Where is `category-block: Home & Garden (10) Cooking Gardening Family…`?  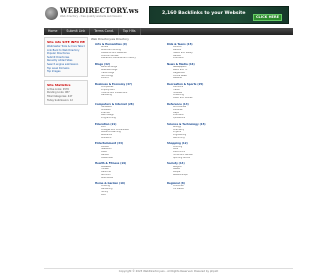 category-block: Home & Garden (10) Cooking Gardening Family… is located at coordinates (129, 189).